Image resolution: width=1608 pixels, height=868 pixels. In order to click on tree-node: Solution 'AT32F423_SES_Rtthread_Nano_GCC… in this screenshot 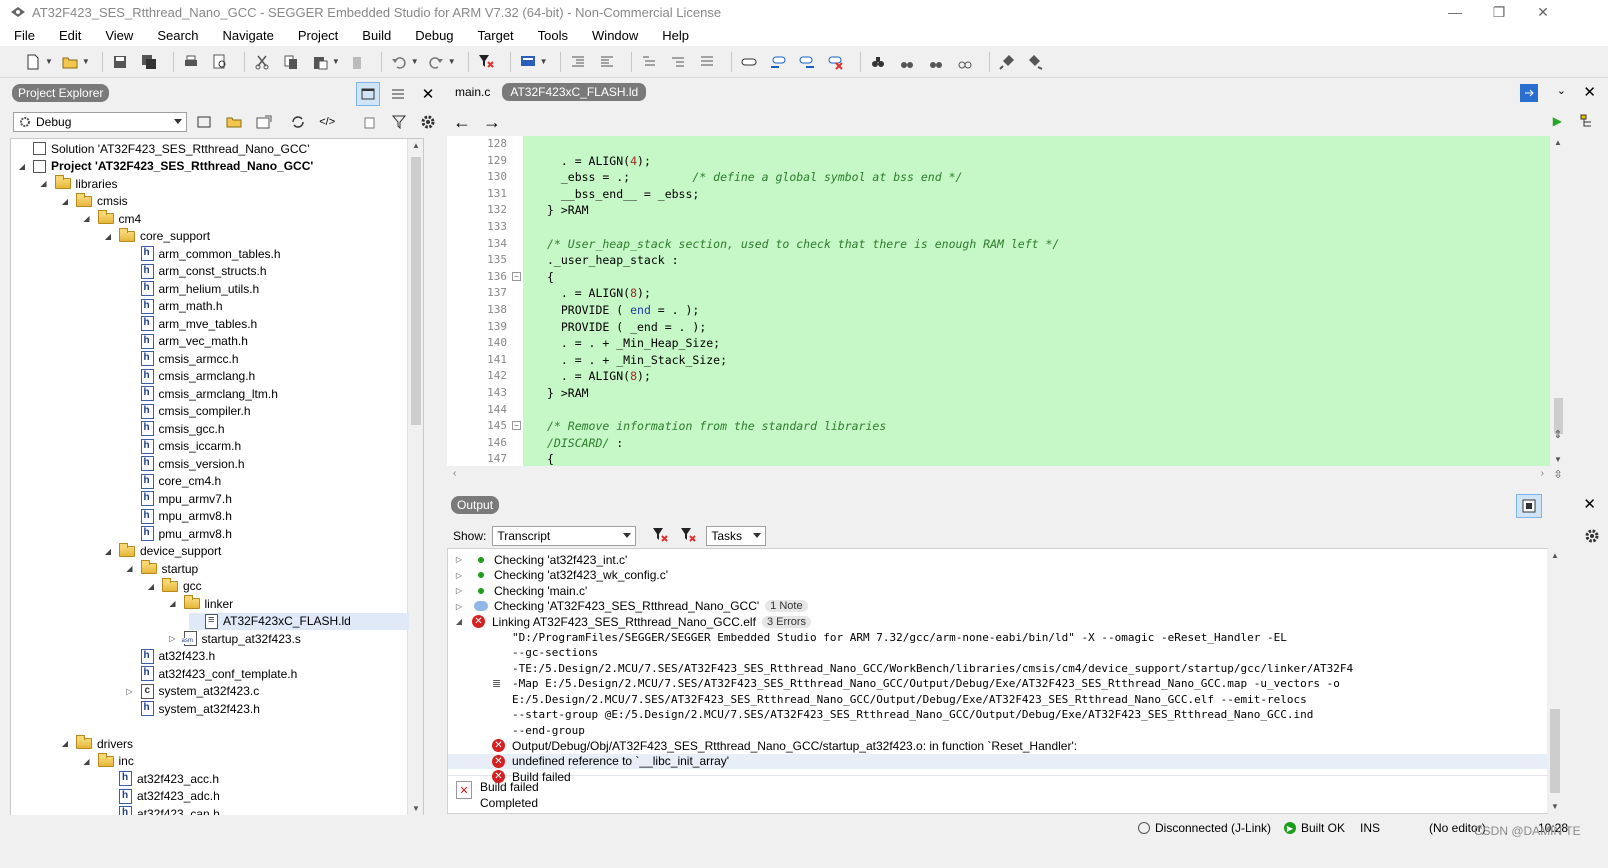, I will do `click(163, 148)`.